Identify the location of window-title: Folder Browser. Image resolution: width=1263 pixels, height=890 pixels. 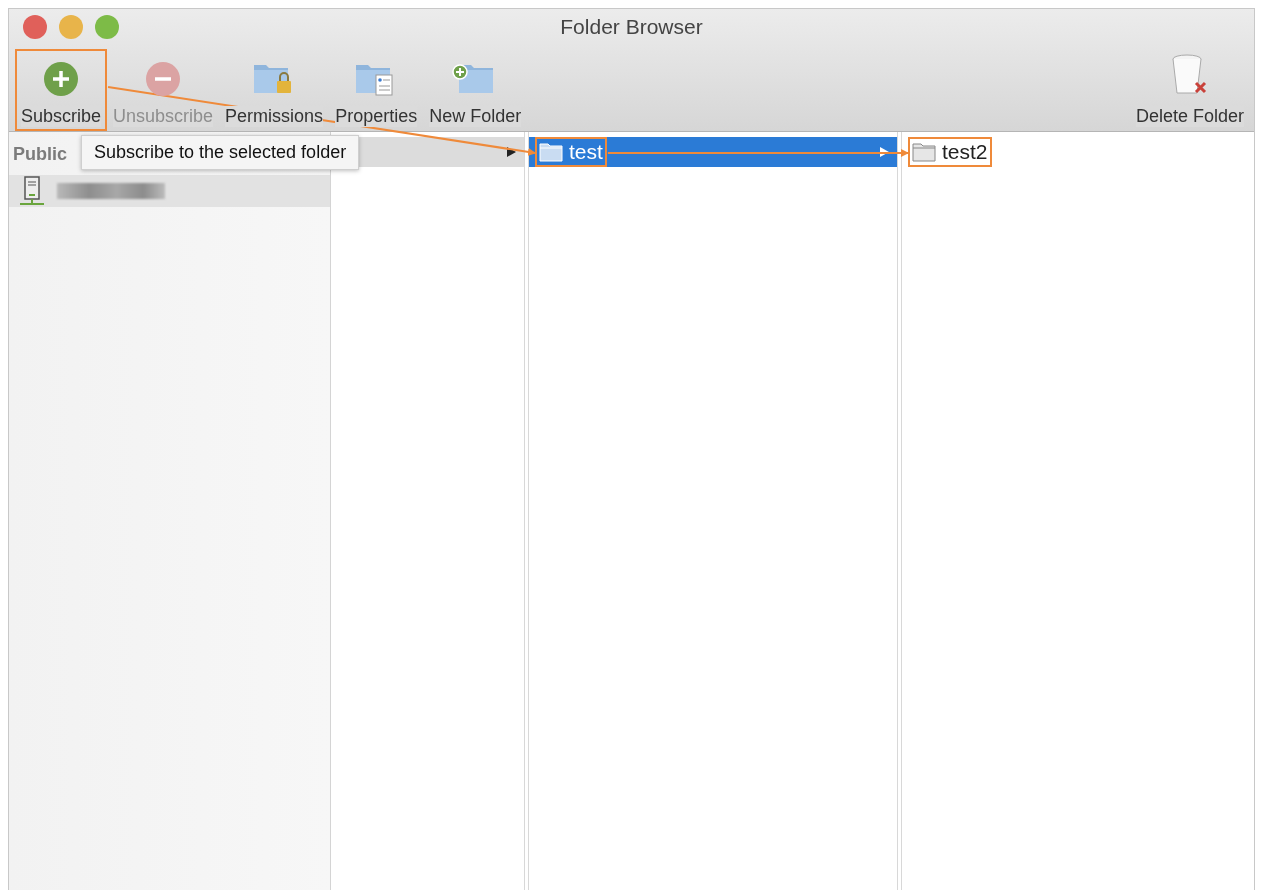
(631, 26).